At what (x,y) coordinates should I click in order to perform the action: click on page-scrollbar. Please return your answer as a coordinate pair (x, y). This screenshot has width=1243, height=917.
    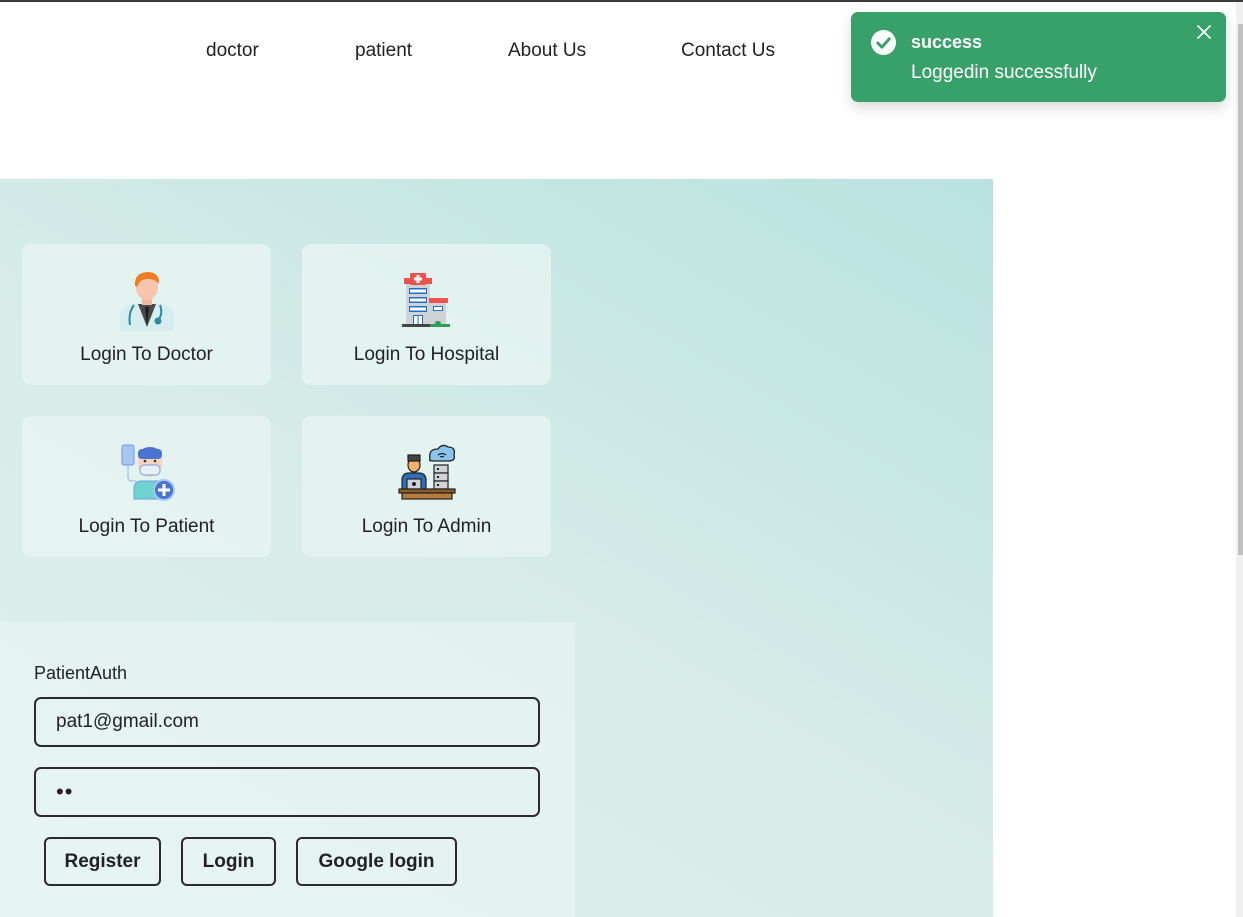
    Looking at the image, I should click on (1239, 459).